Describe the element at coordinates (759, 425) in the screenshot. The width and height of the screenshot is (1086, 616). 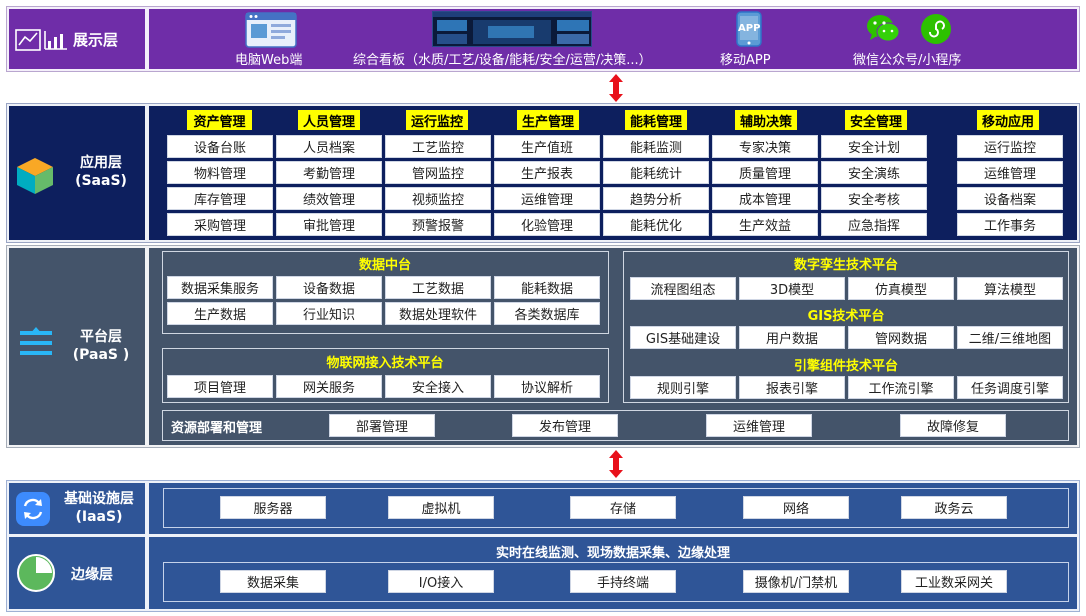
I see `resource-item: 运维管理` at that location.